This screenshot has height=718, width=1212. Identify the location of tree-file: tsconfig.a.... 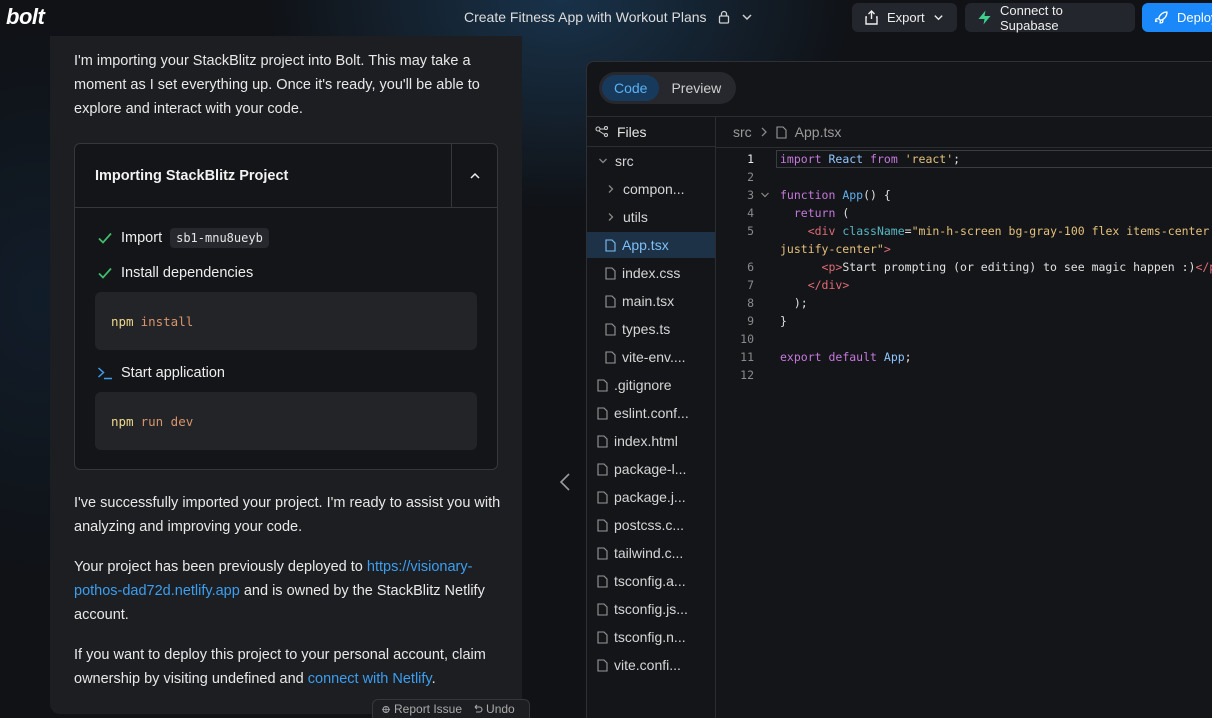
(651, 581).